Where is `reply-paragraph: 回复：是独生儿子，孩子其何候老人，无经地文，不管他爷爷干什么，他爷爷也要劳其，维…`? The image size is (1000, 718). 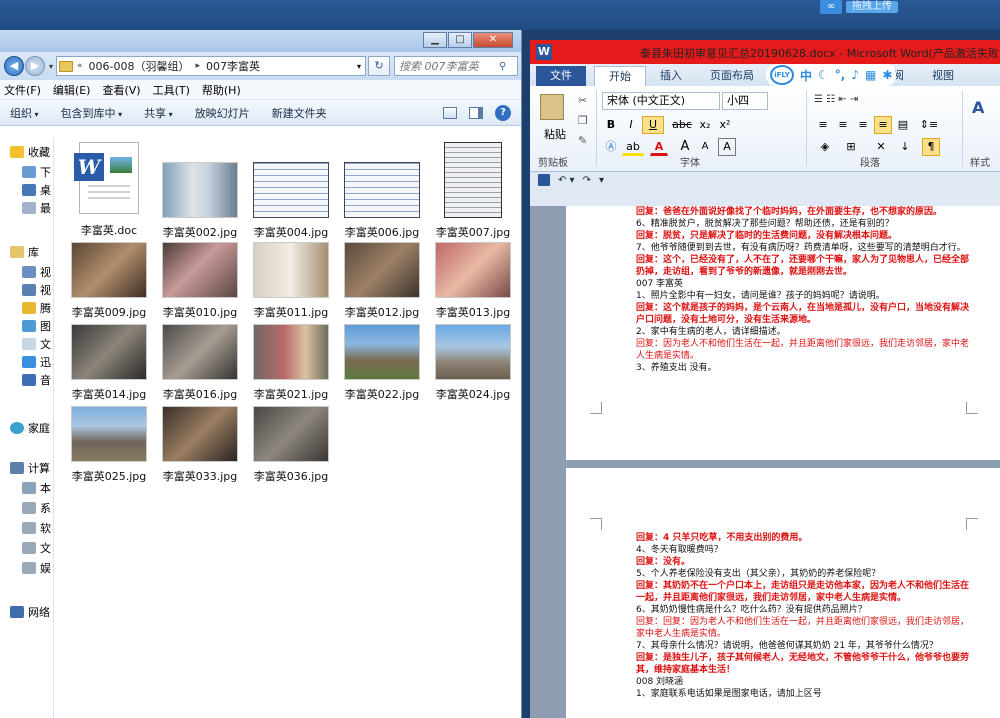
reply-paragraph: 回复：是独生儿子，孩子其何候老人，无经地文，不管他爷爷干什么，他爷爷也要劳其，维… is located at coordinates (803, 664).